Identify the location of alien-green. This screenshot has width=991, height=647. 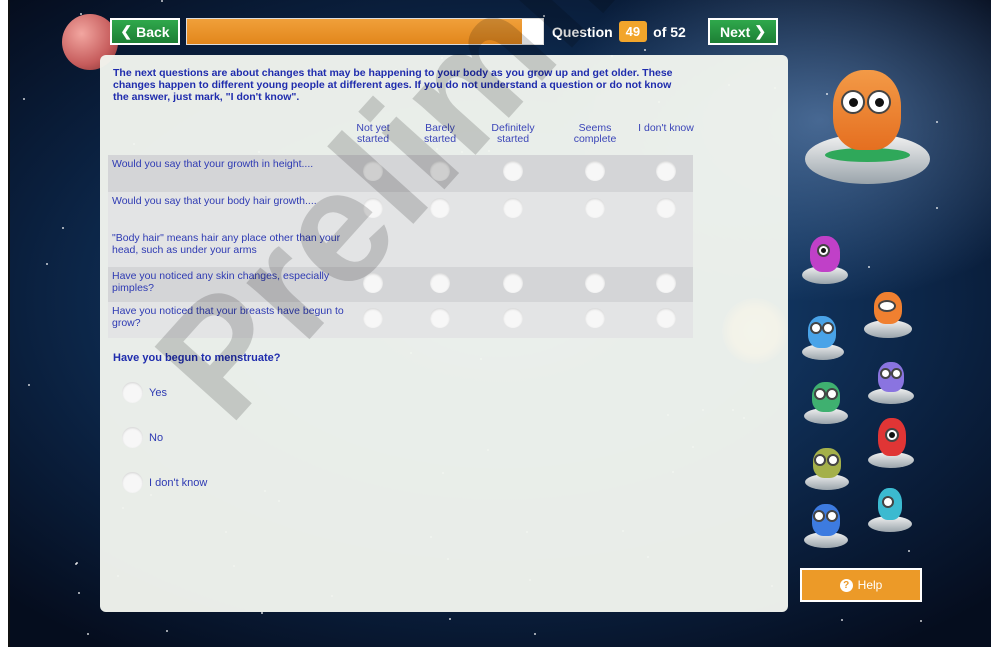
(826, 402).